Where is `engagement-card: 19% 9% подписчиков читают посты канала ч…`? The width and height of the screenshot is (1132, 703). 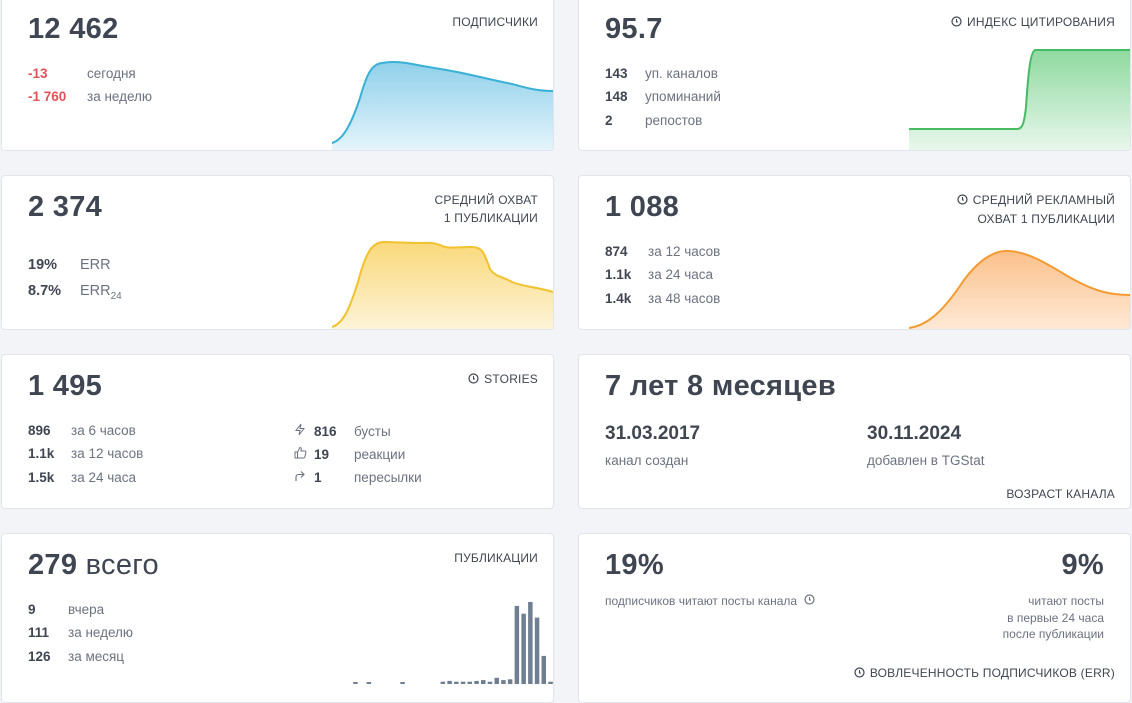
engagement-card: 19% 9% подписчиков читают посты канала ч… is located at coordinates (854, 618).